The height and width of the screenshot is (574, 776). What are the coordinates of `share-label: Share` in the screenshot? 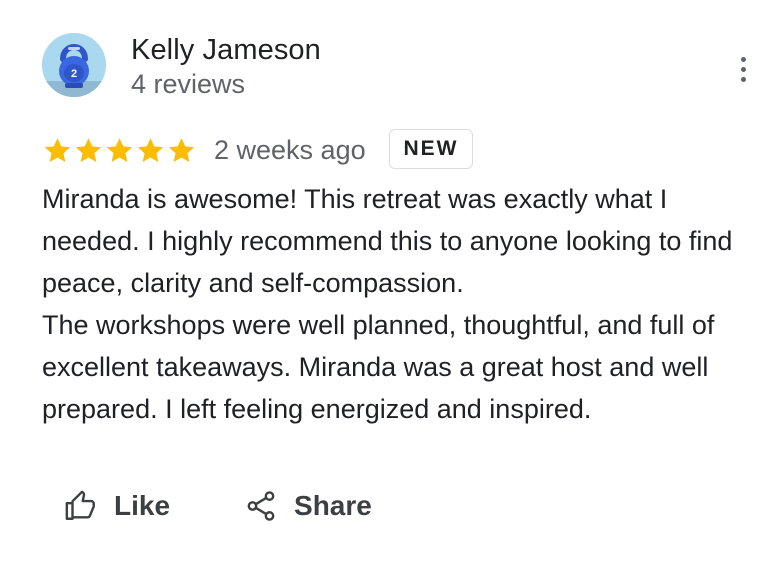 It's located at (333, 505).